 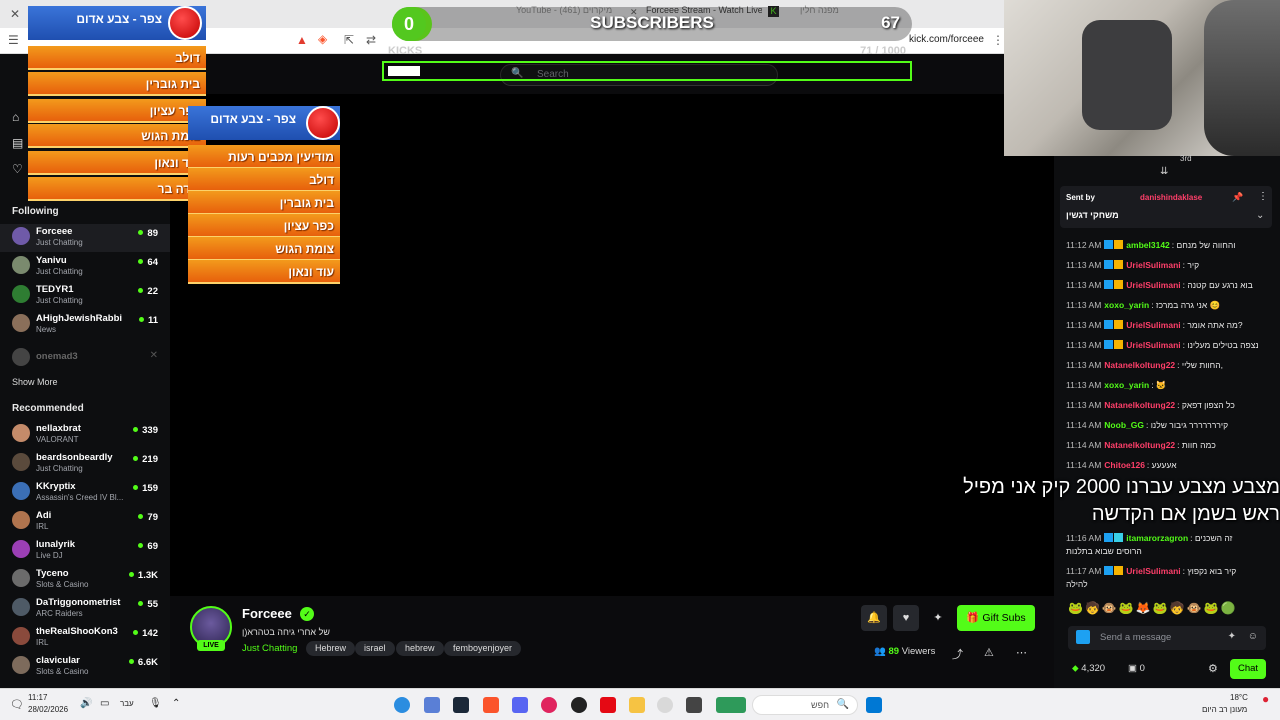 What do you see at coordinates (85, 522) in the screenshot?
I see `sidebar-item-adi: Adi IRL 79` at bounding box center [85, 522].